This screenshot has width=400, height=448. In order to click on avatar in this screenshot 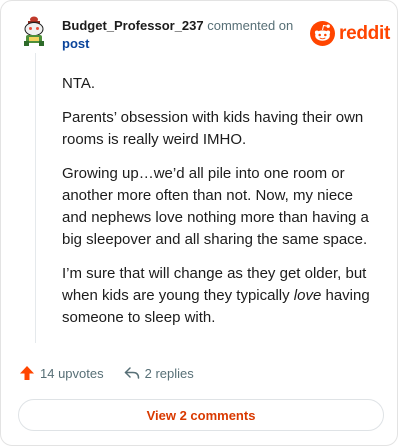, I will do `click(34, 32)`.